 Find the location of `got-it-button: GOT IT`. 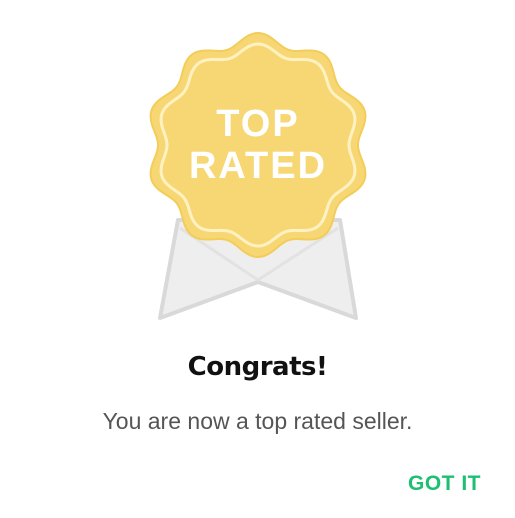

got-it-button: GOT IT is located at coordinates (444, 484).